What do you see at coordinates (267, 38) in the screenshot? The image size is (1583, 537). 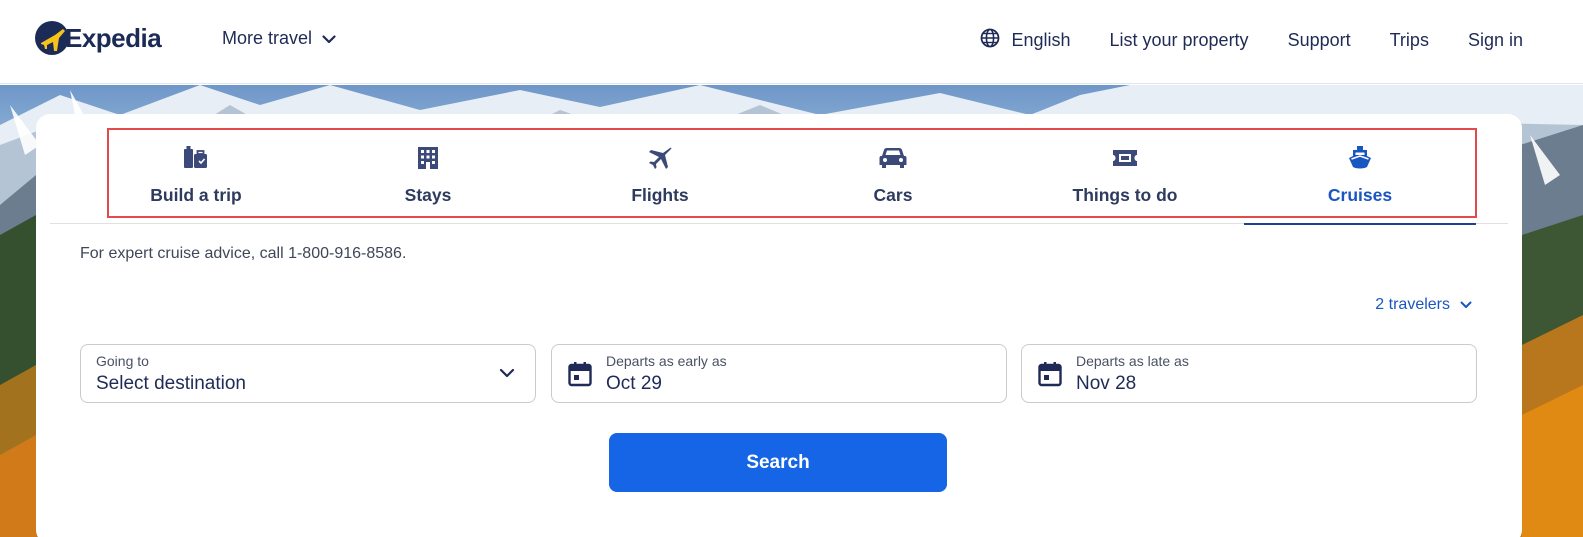 I see `more-travel-label: More travel` at bounding box center [267, 38].